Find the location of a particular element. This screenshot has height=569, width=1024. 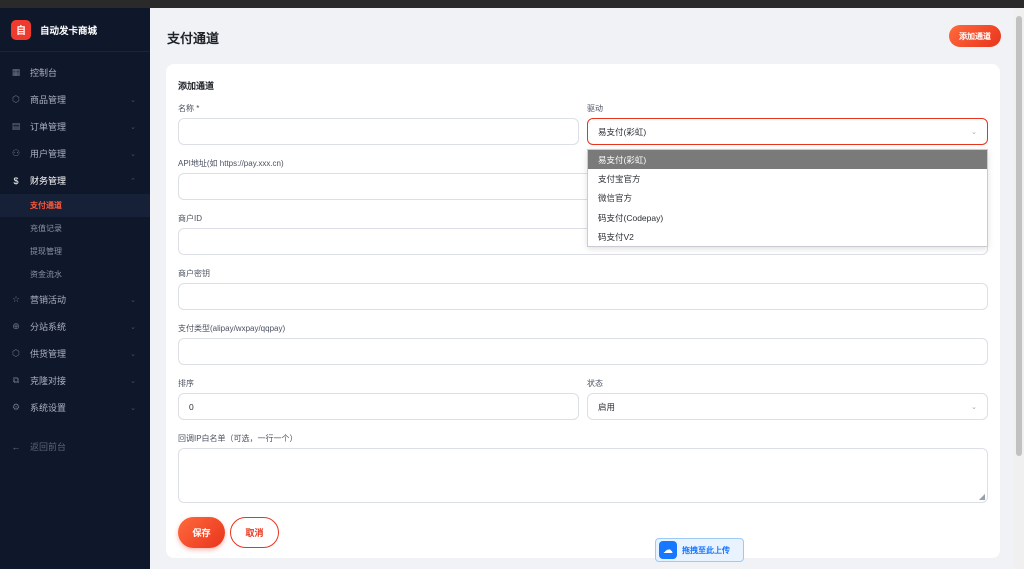

supply-icon: ⬡ is located at coordinates (16, 353).